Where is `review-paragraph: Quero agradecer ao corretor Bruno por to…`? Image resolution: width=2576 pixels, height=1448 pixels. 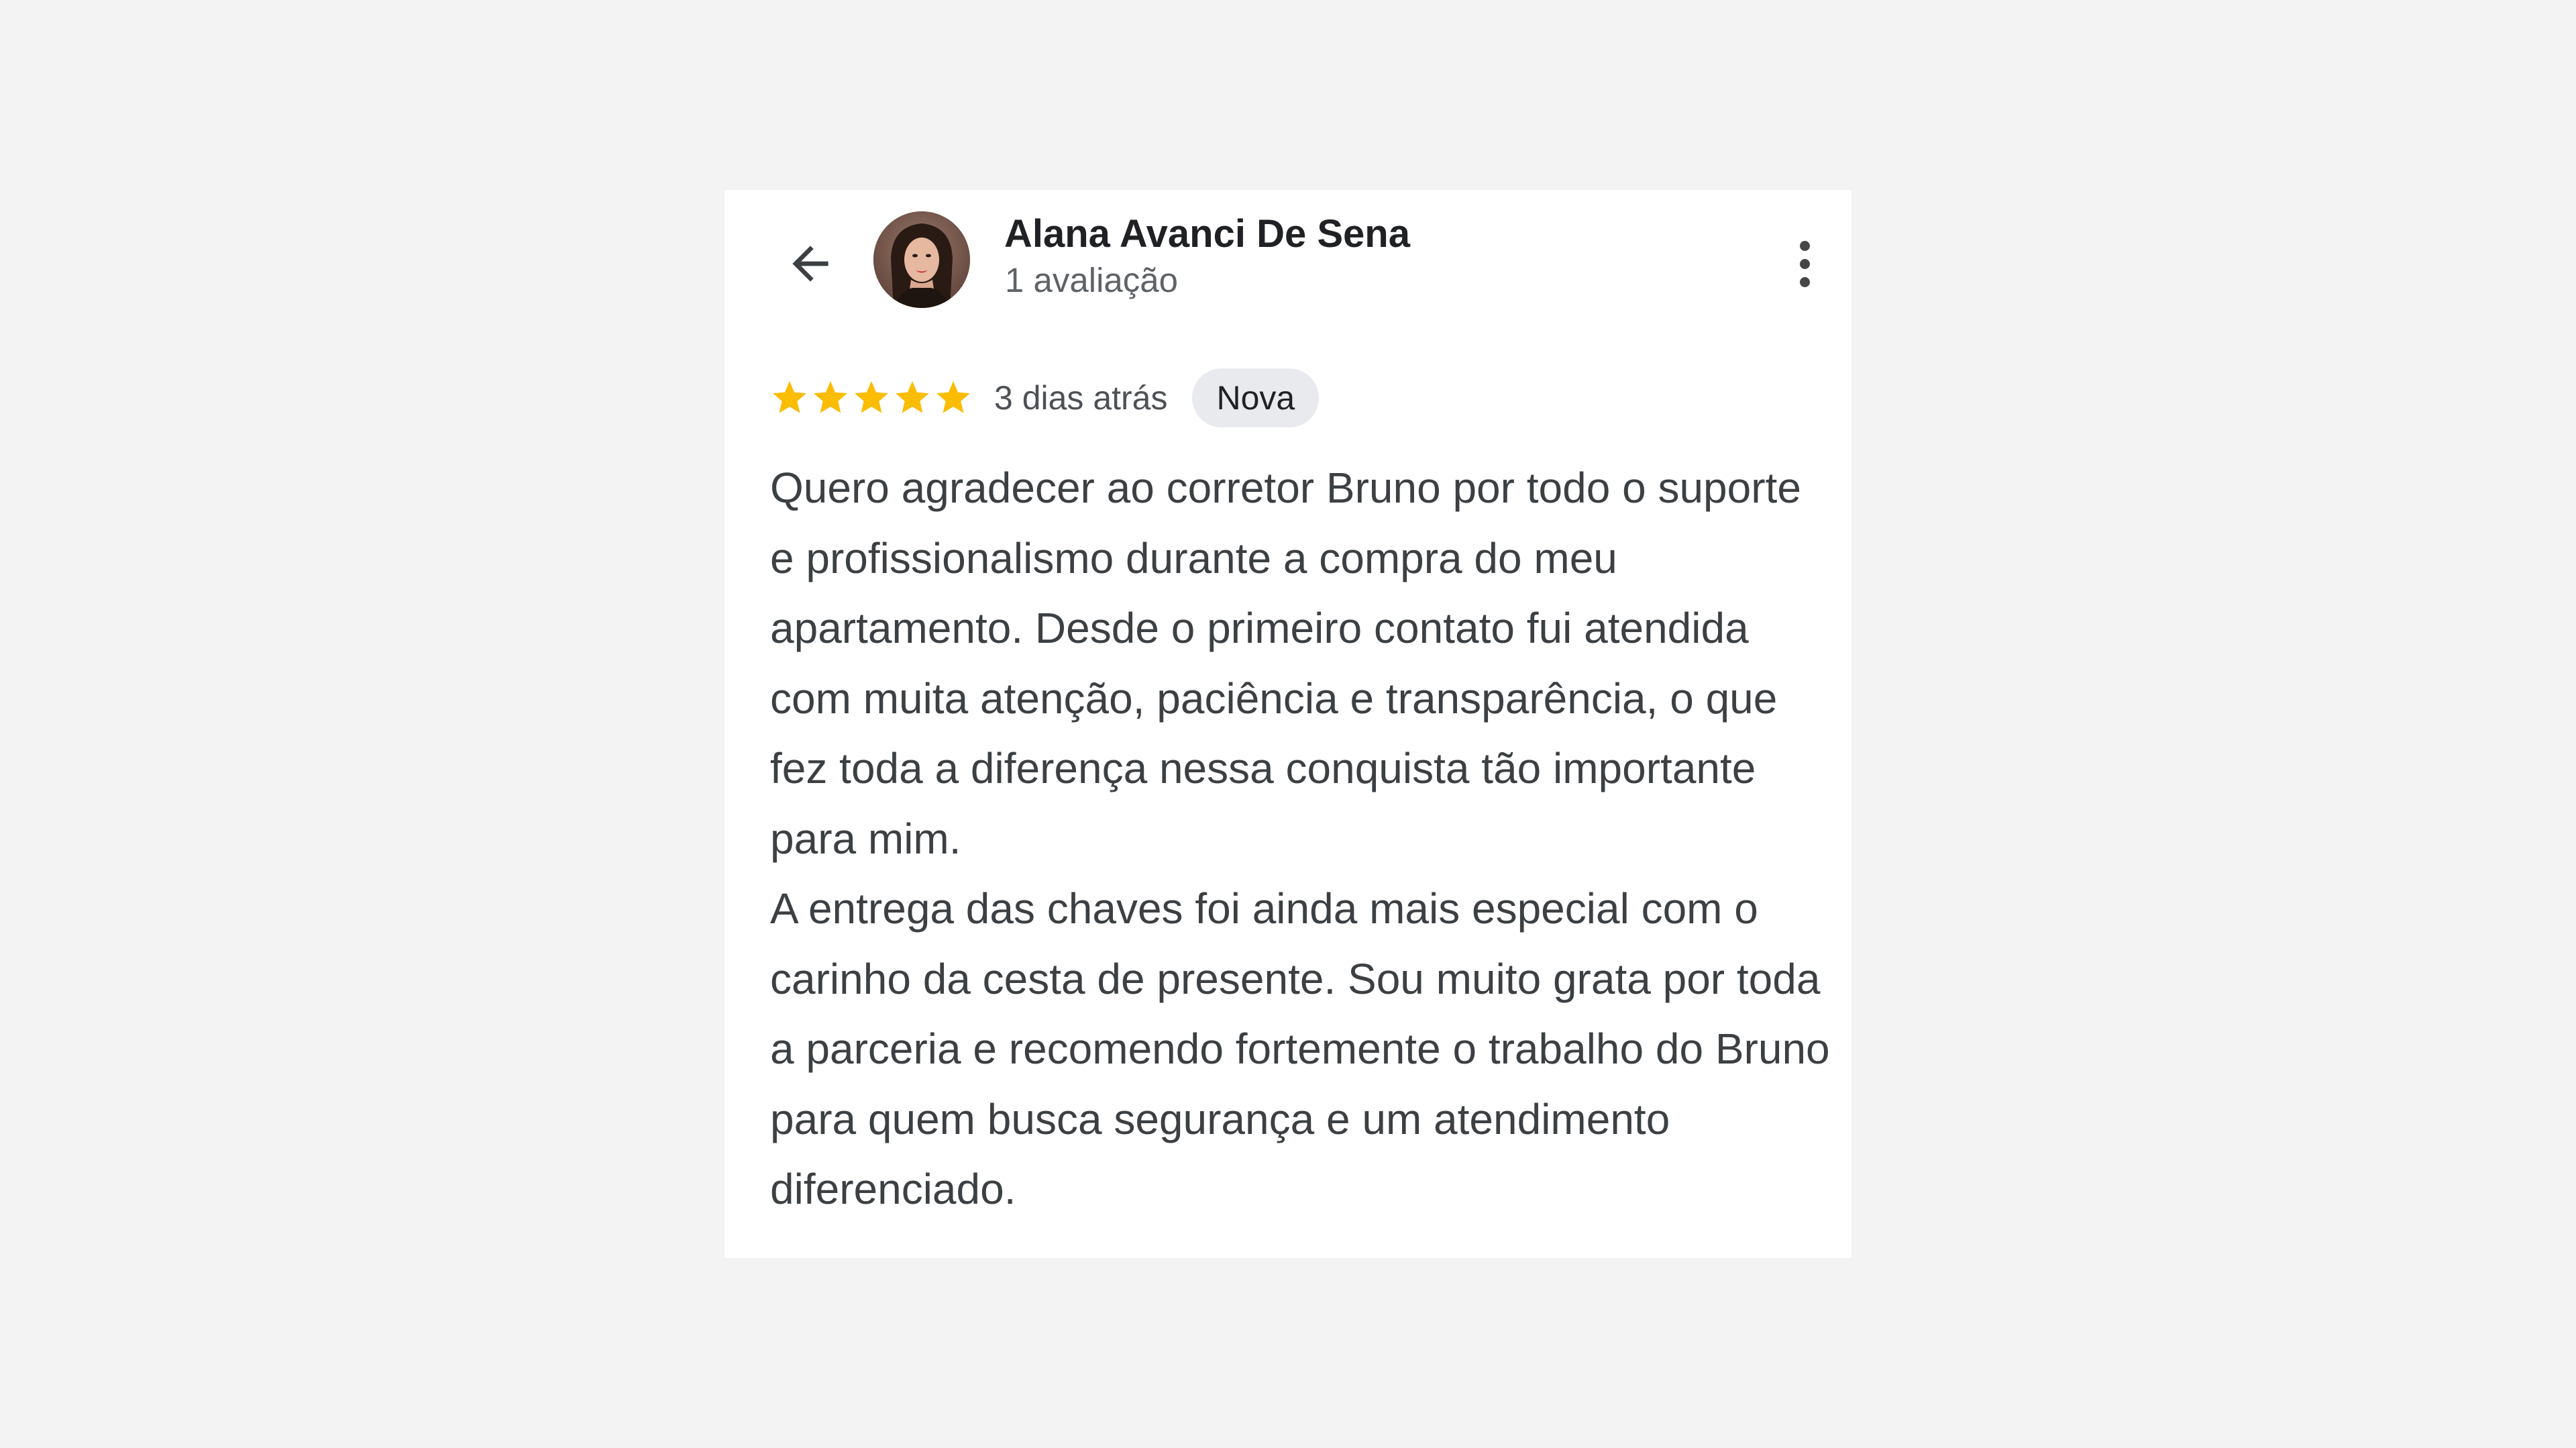 review-paragraph: Quero agradecer ao corretor Bruno por to… is located at coordinates (1285, 663).